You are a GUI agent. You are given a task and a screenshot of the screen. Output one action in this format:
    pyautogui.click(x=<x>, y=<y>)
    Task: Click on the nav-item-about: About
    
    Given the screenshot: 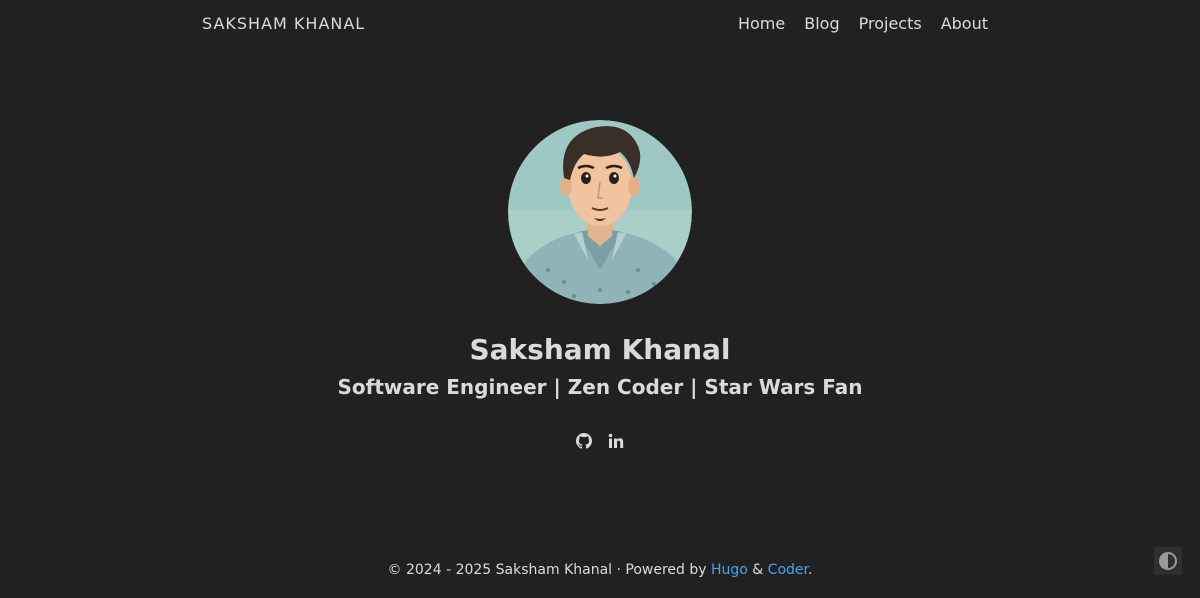 What is the action you would take?
    pyautogui.click(x=955, y=23)
    